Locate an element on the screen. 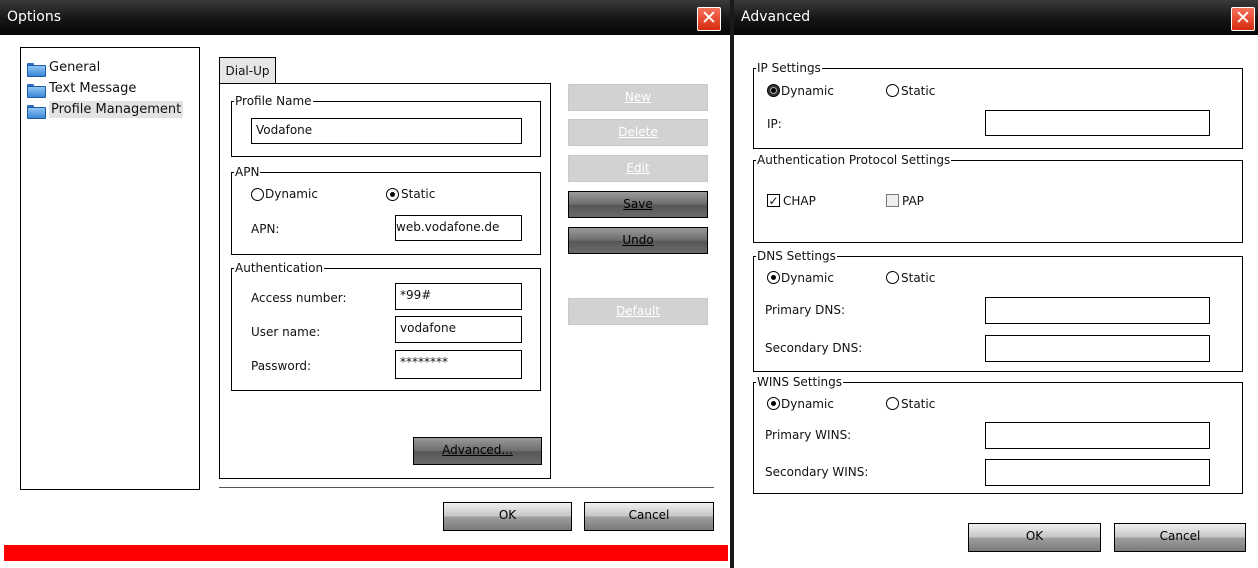  ip-settings-group: IP Settings is located at coordinates (998, 105).